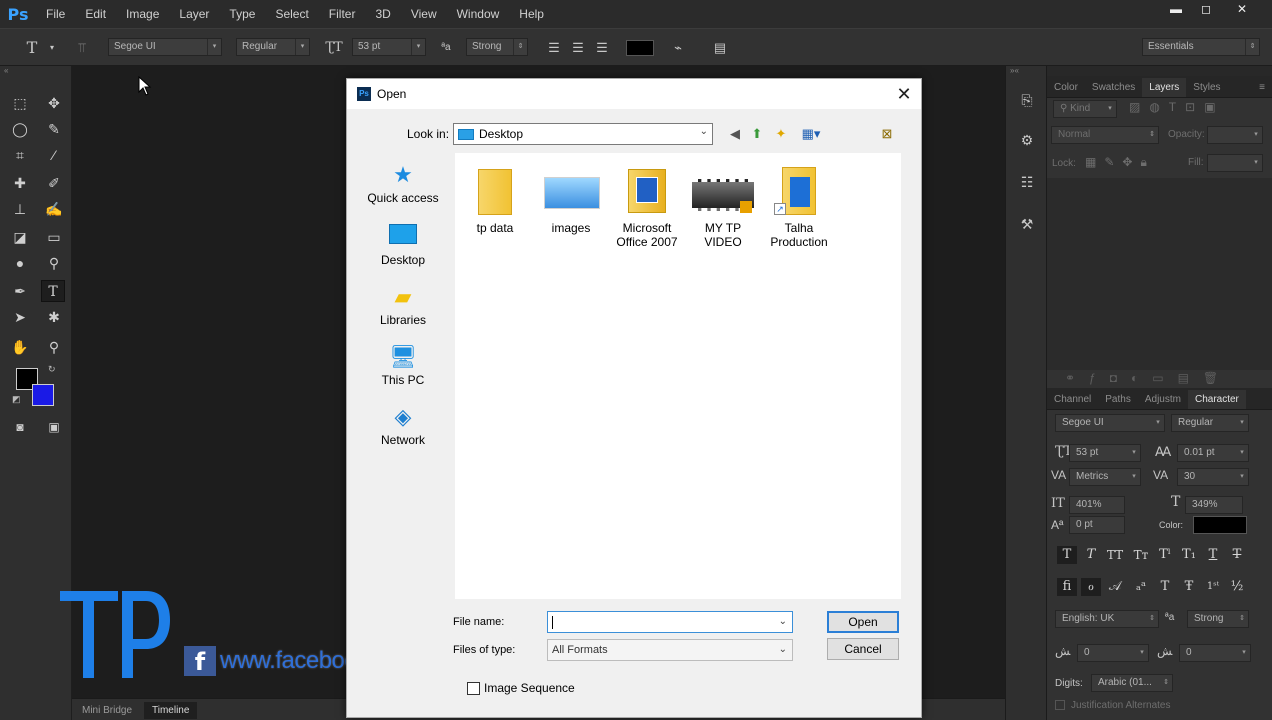  I want to click on pen-tool-icon: ✒, so click(20, 291).